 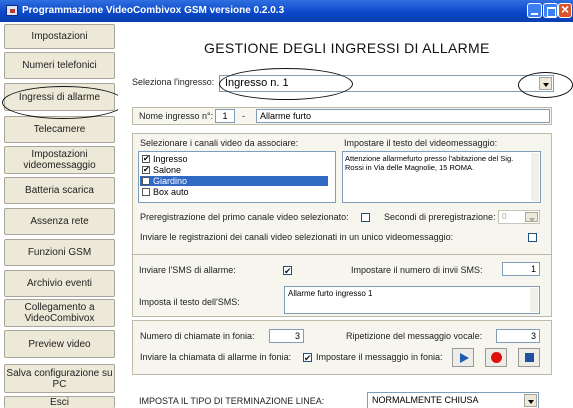 I want to click on voice-send-label: Inviare la chiamata di allarme in fonia:, so click(x=216, y=357).